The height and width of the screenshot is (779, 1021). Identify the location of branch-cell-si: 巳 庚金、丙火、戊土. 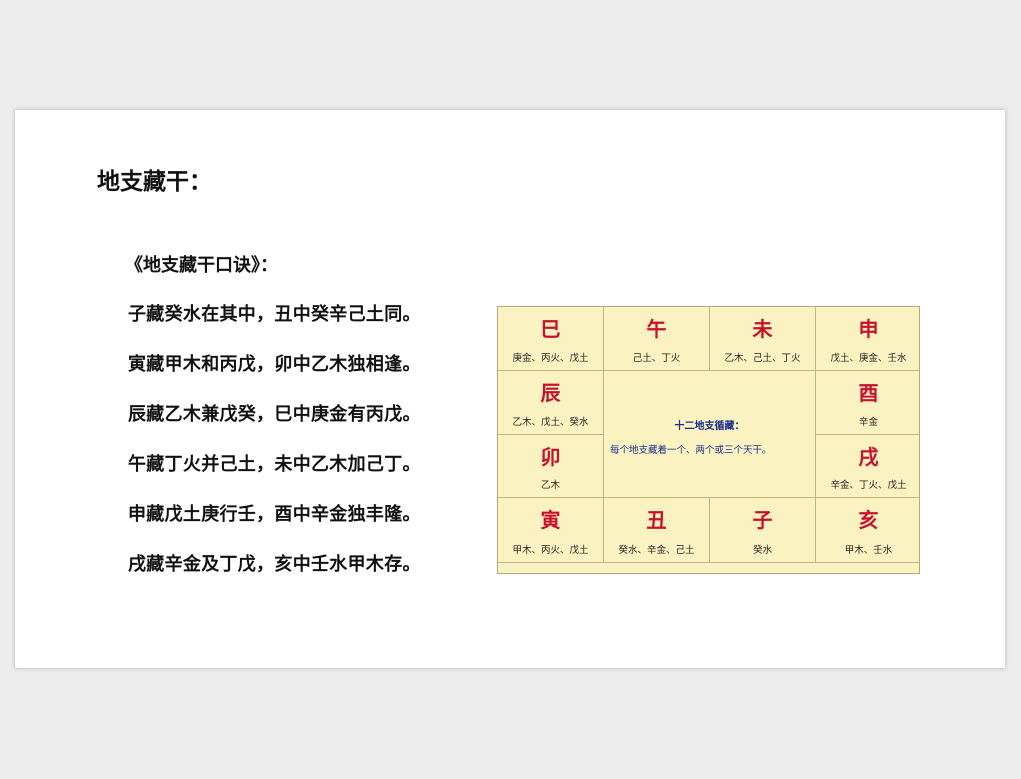
(551, 339).